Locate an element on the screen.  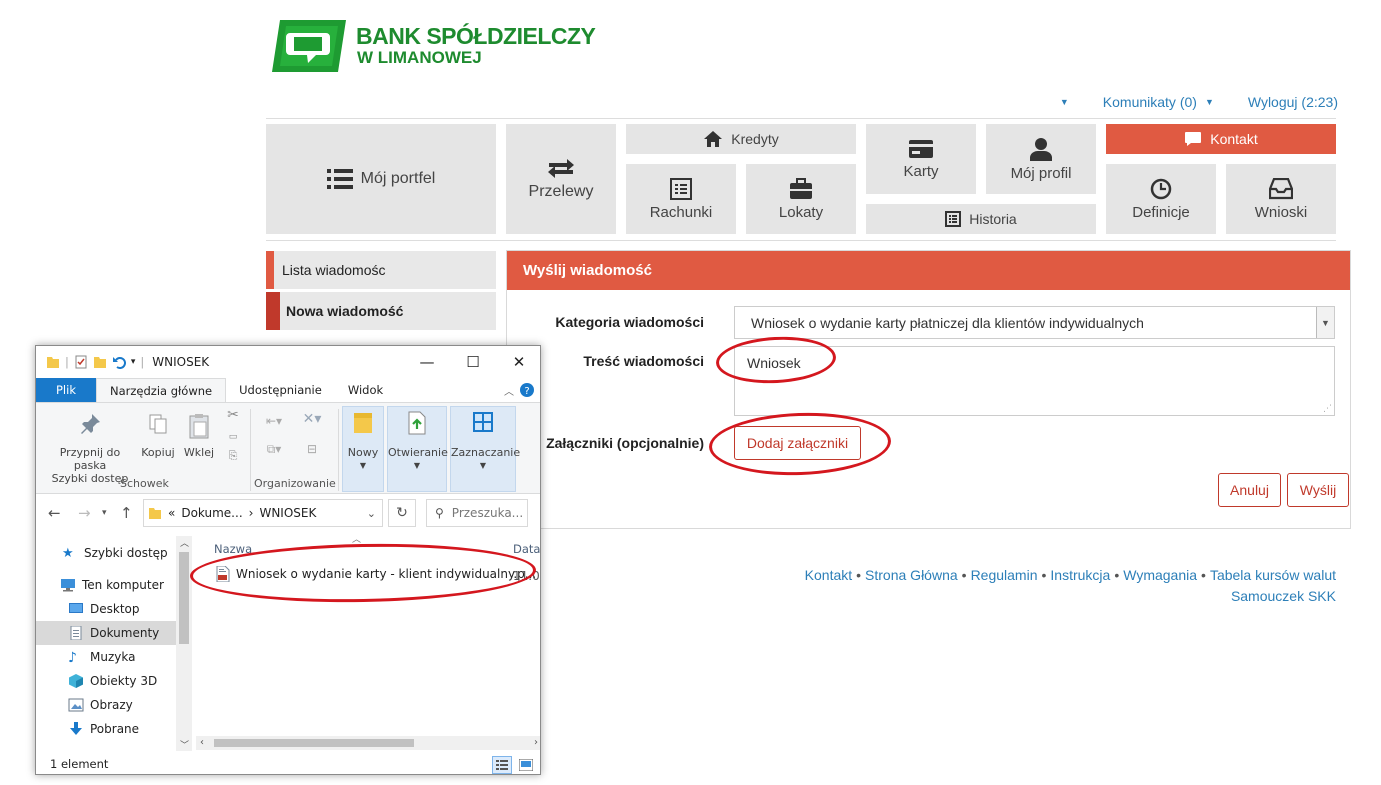
footer-link-terms: Regulamin is located at coordinates (1004, 575).